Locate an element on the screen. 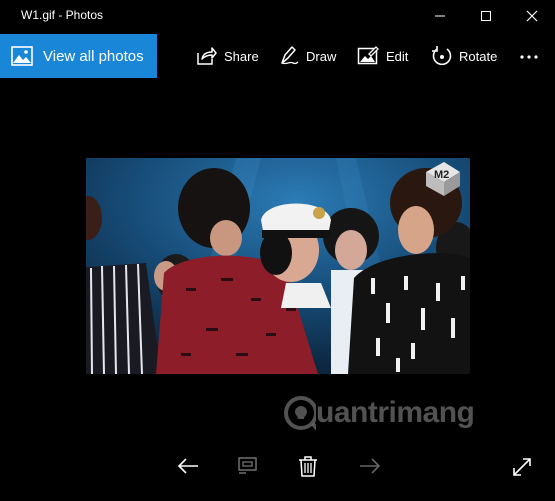  close-icon is located at coordinates (532, 16).